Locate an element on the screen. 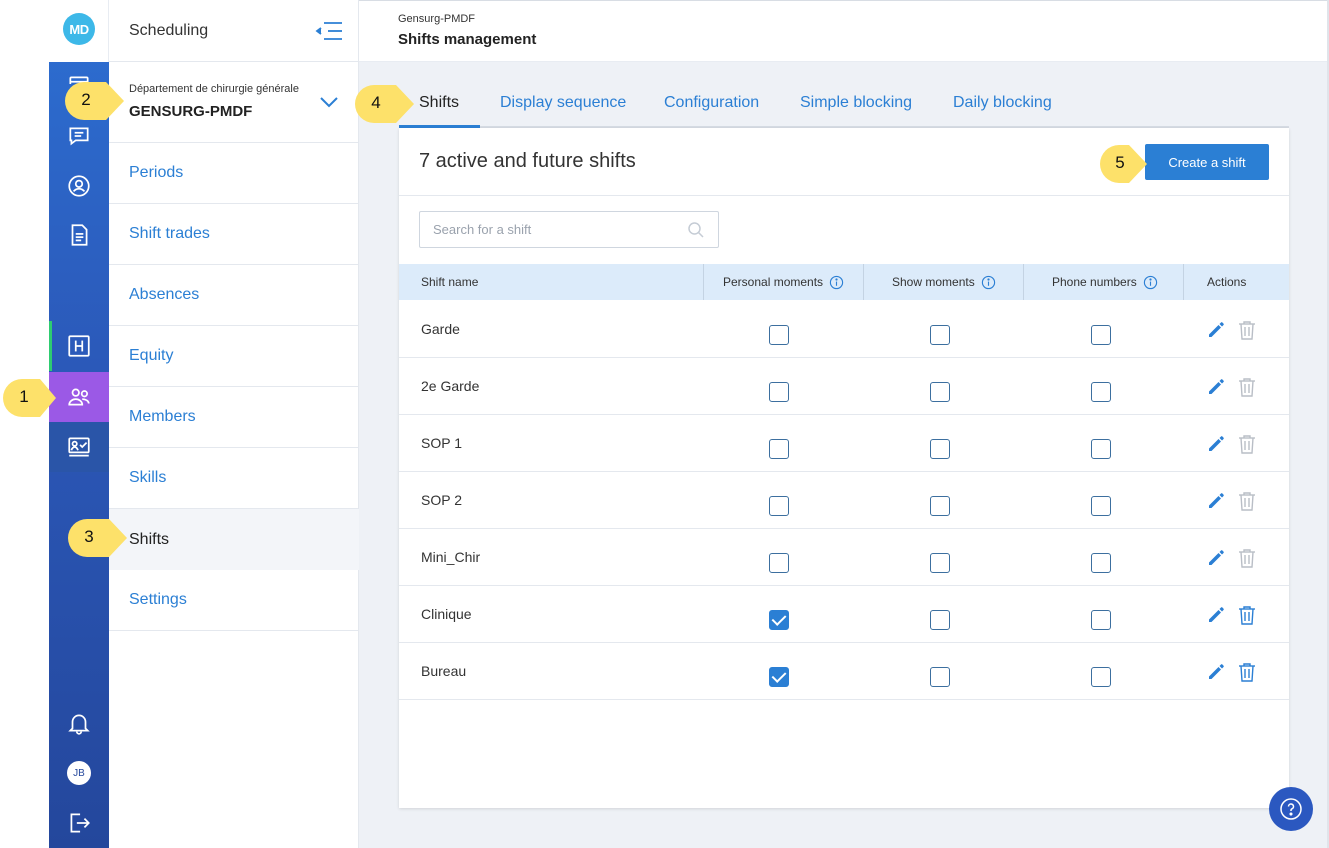 Image resolution: width=1329 pixels, height=848 pixels. avatar: JB is located at coordinates (79, 773).